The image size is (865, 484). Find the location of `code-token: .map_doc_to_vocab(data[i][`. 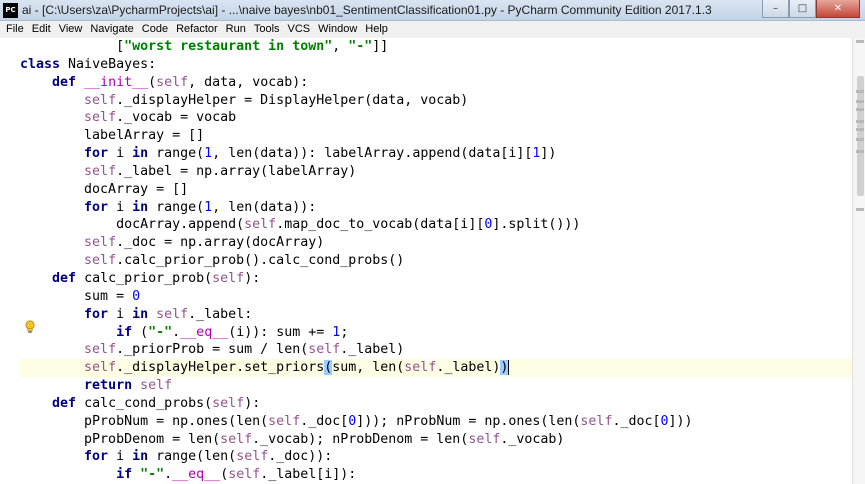

code-token: .map_doc_to_vocab(data[i][ is located at coordinates (380, 225).